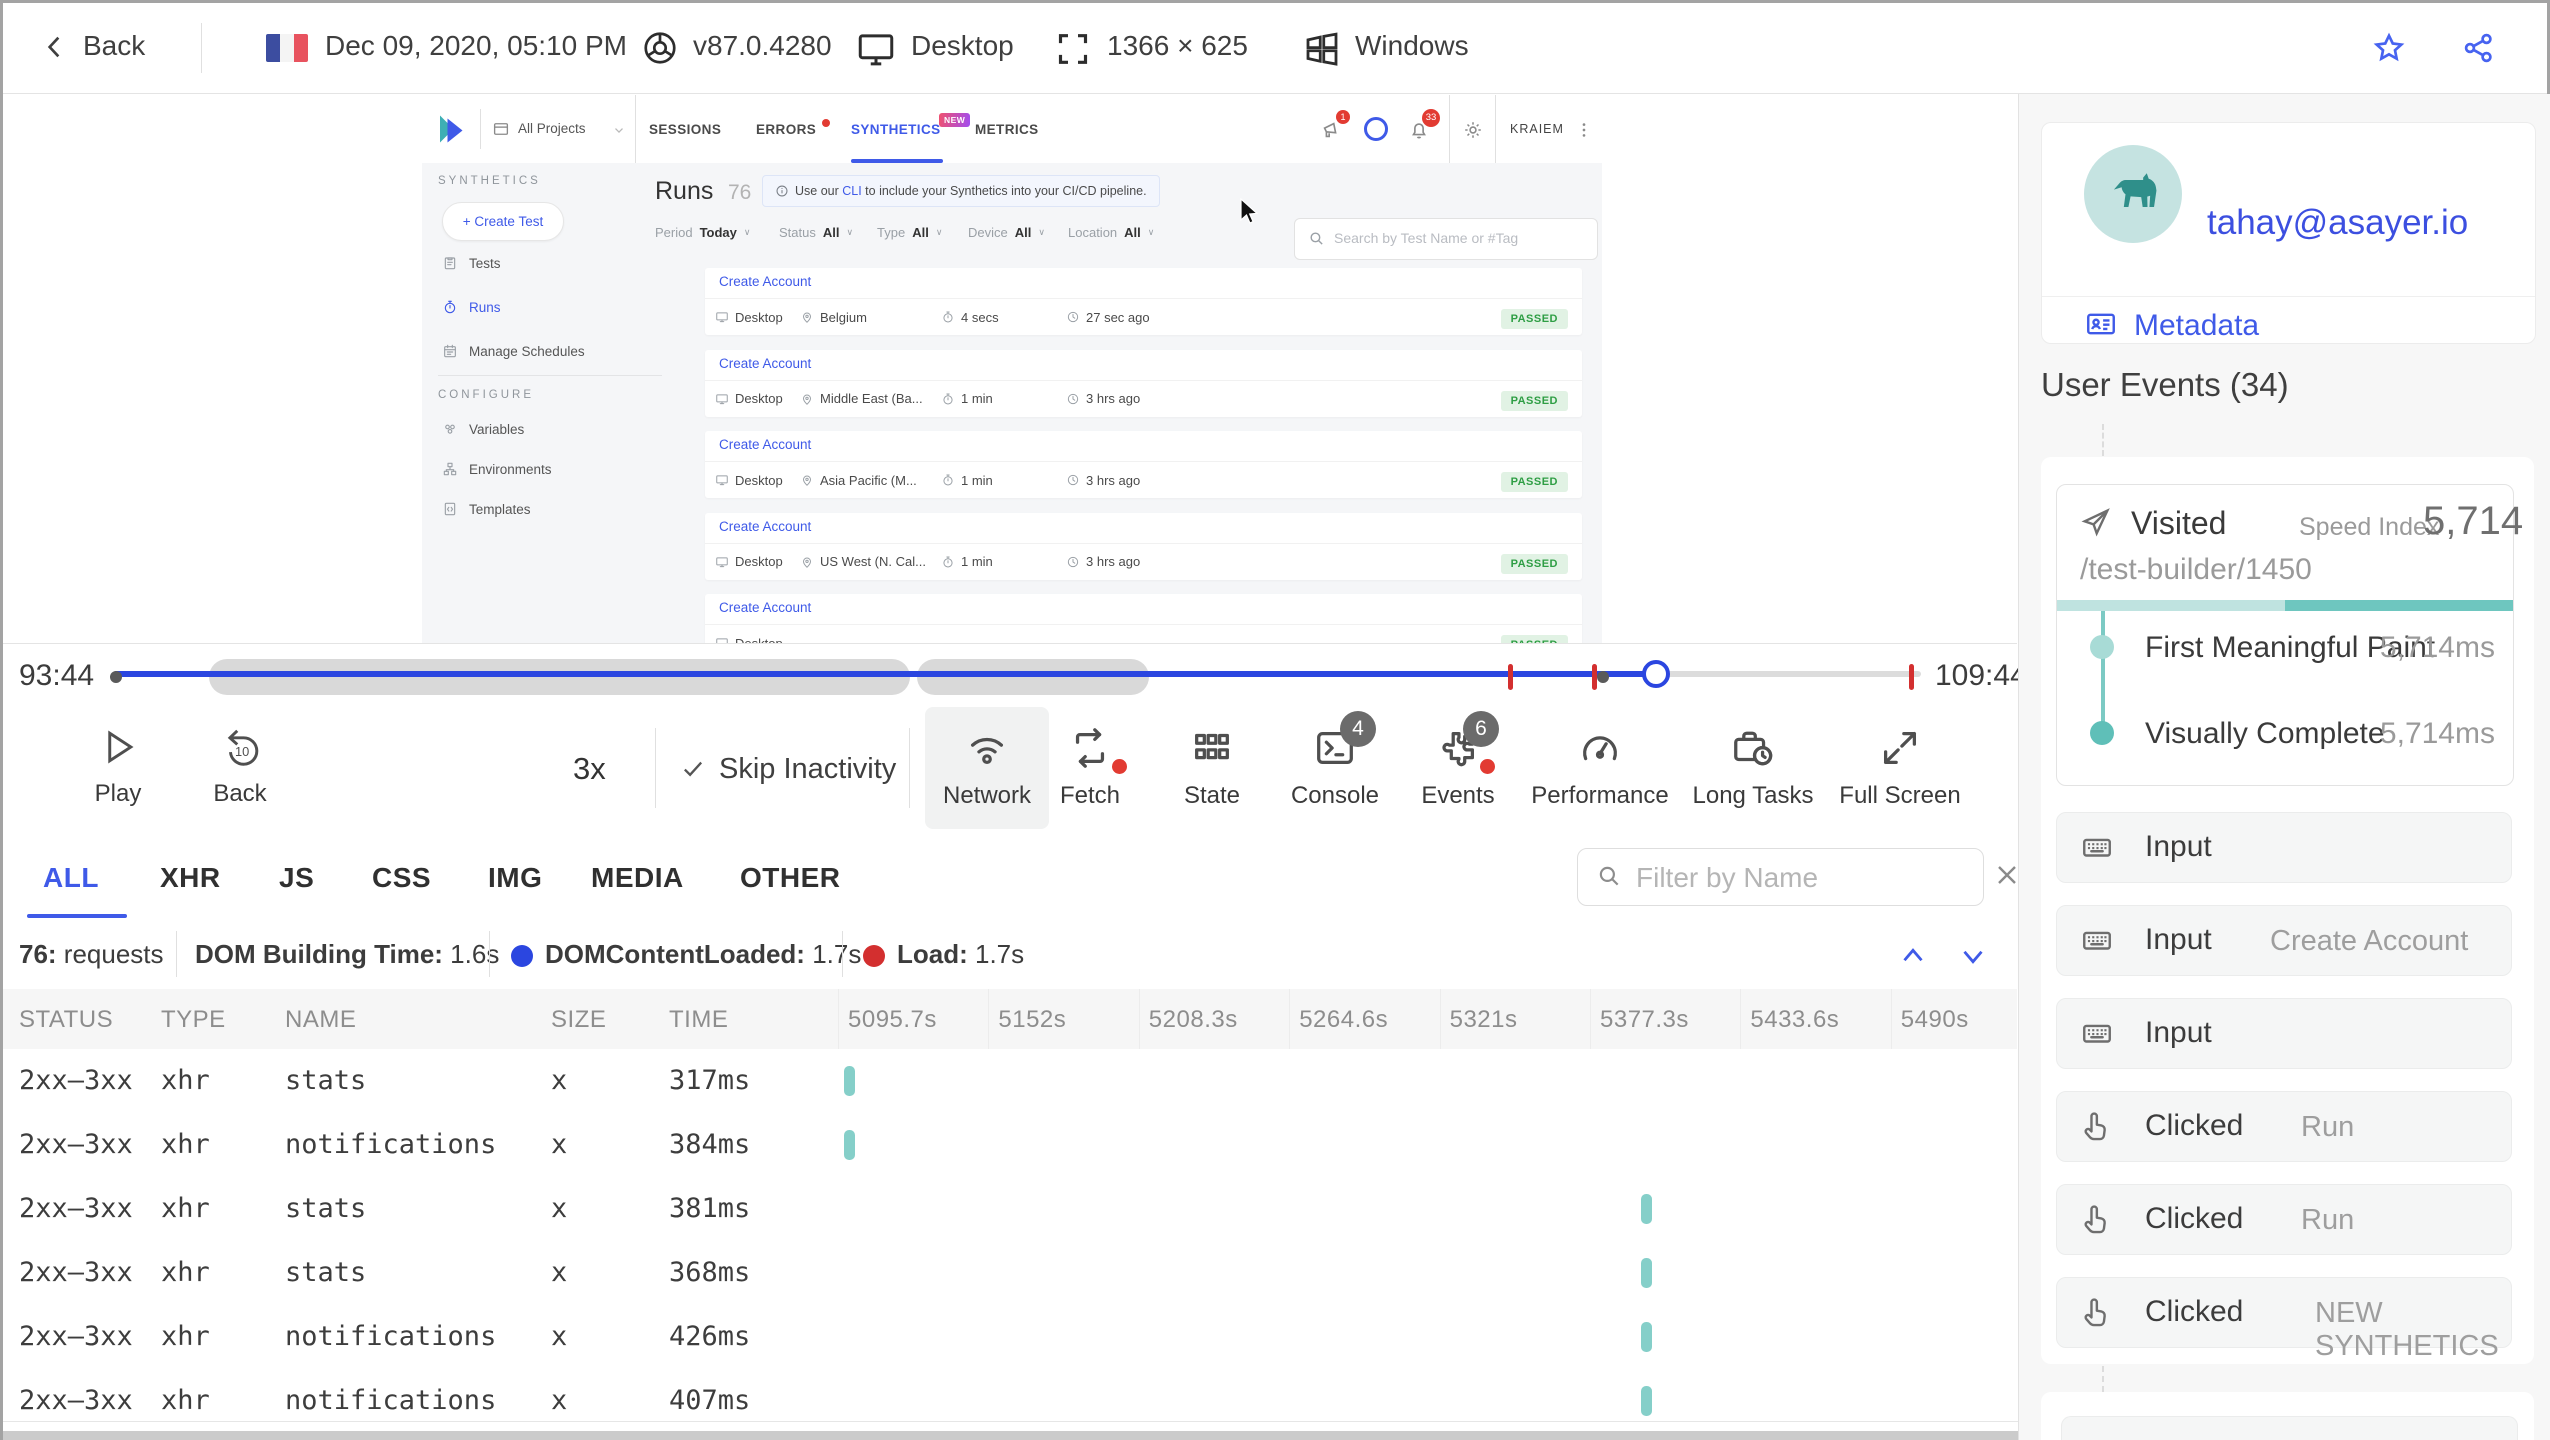 The image size is (2550, 1440). I want to click on filter-type: Type All ∨, so click(909, 232).